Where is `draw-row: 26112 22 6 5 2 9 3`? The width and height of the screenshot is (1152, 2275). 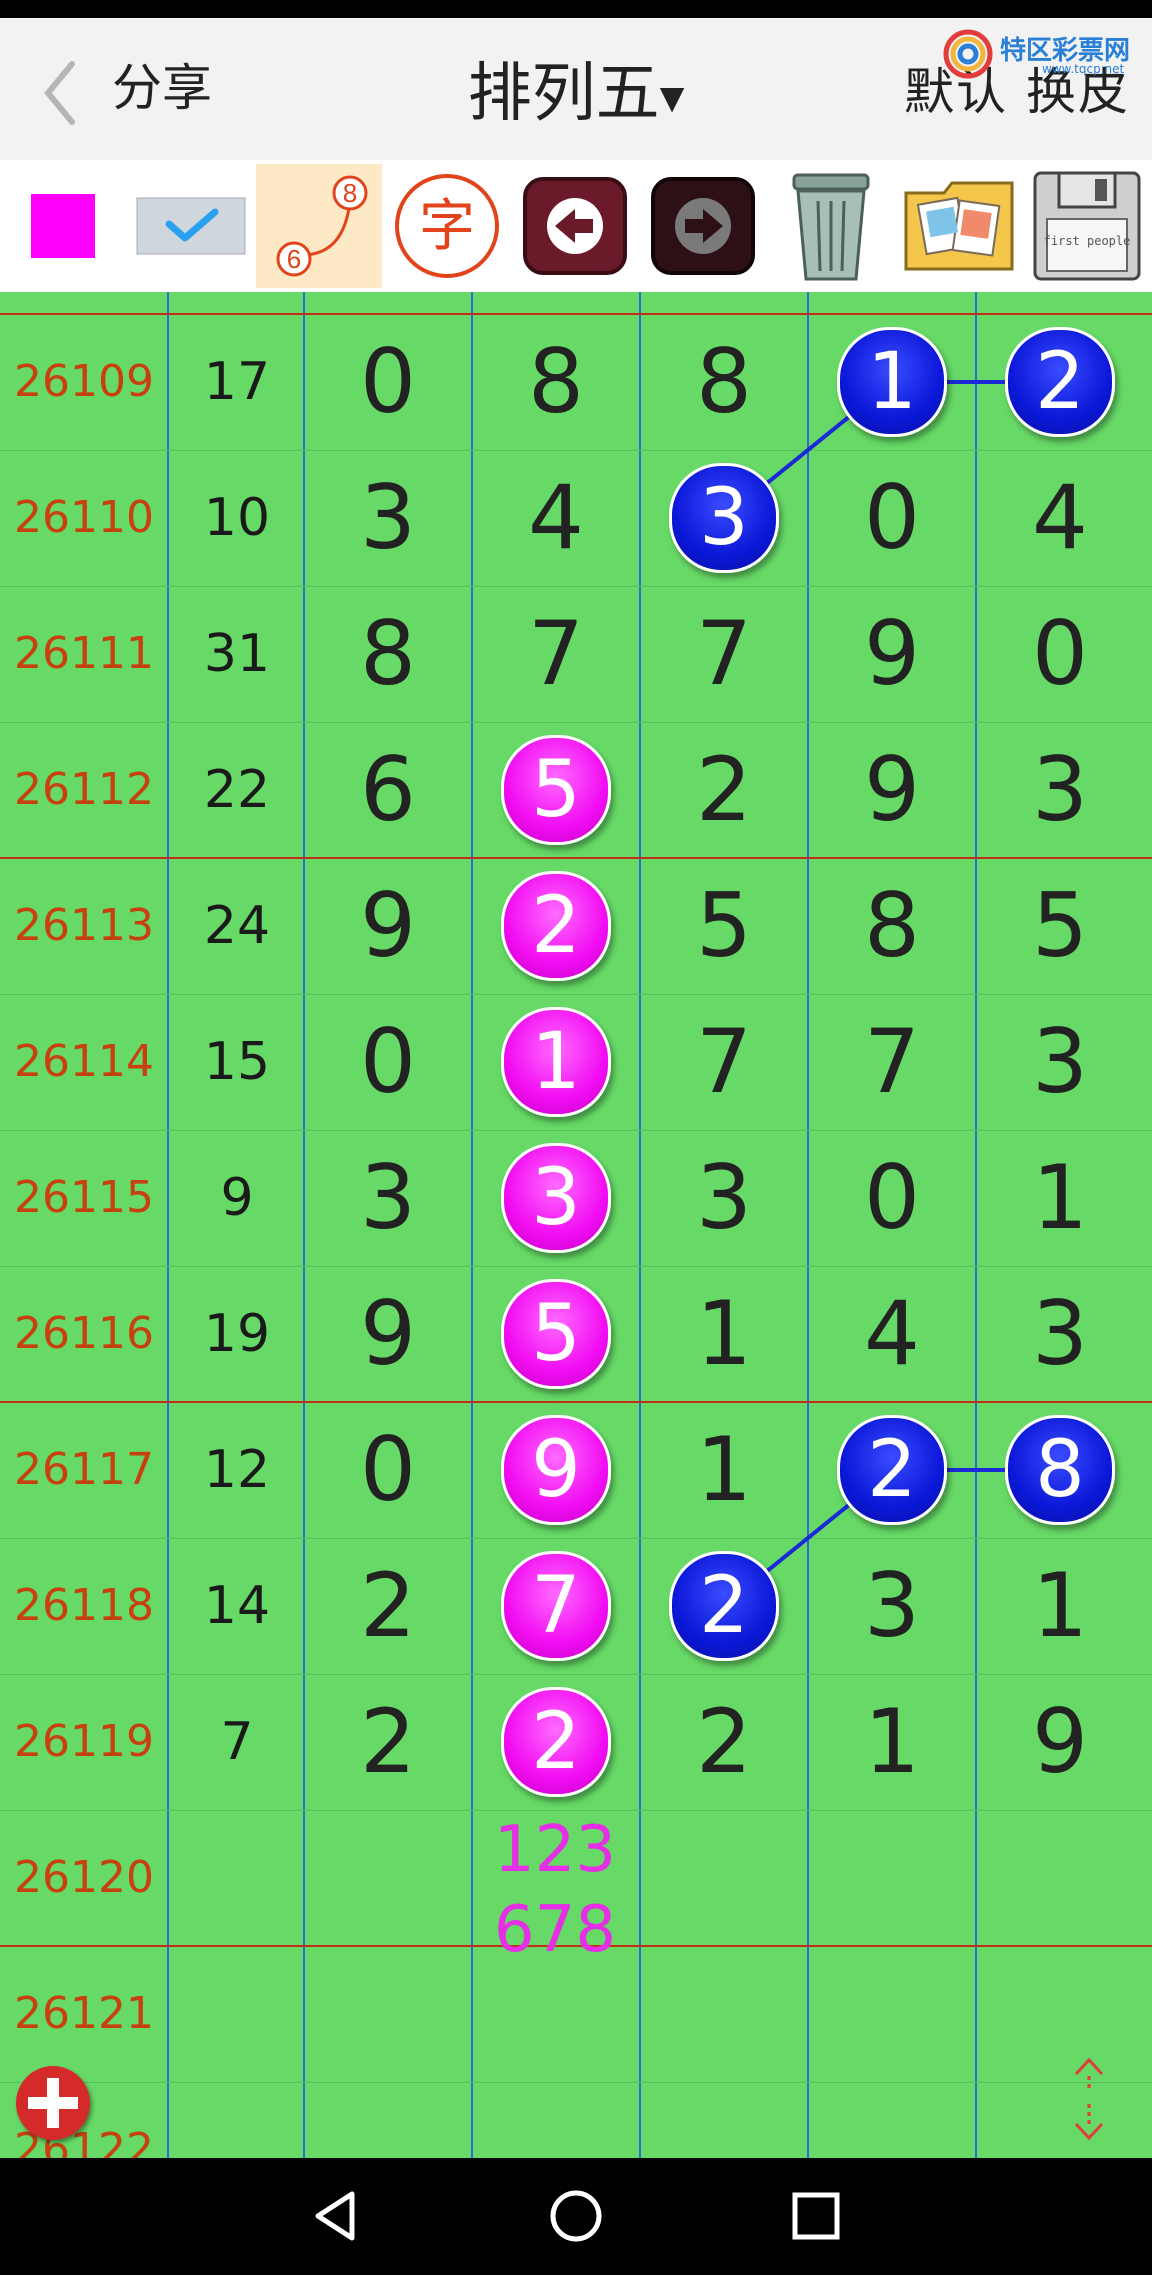
draw-row: 26112 22 6 5 2 9 3 is located at coordinates (576, 790).